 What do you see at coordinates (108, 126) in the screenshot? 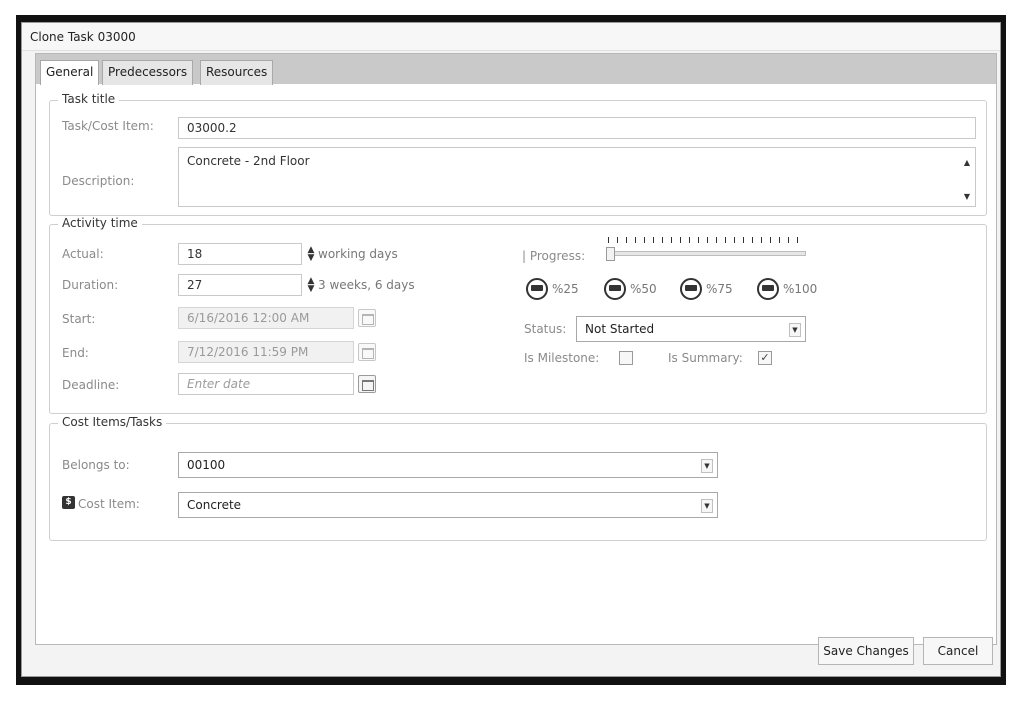
I see `task-cost-item-label: Task/Cost Item:` at bounding box center [108, 126].